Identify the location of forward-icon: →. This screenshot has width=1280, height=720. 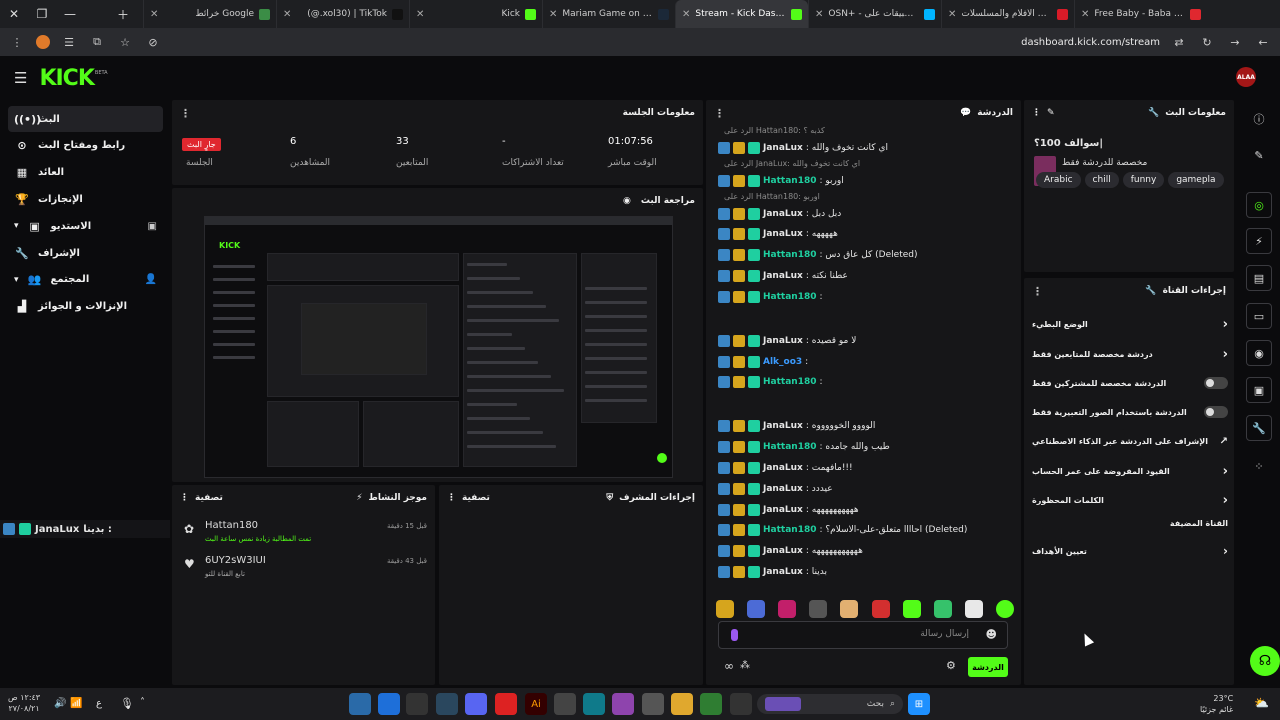
(1235, 42).